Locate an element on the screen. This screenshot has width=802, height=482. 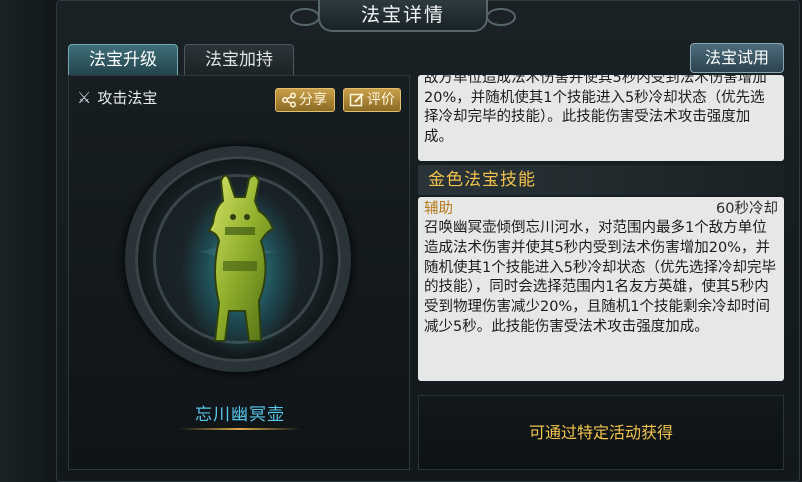
gold-skill-meta: 辅助 60秒冷却 is located at coordinates (601, 209).